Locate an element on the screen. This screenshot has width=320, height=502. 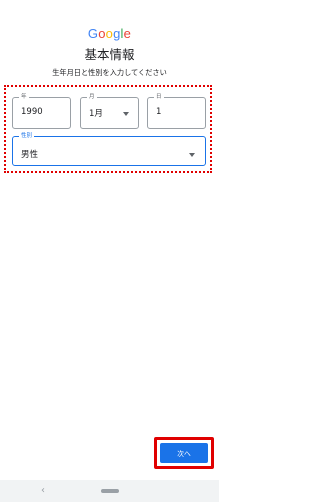
year-field: 年 1990 is located at coordinates (41, 111).